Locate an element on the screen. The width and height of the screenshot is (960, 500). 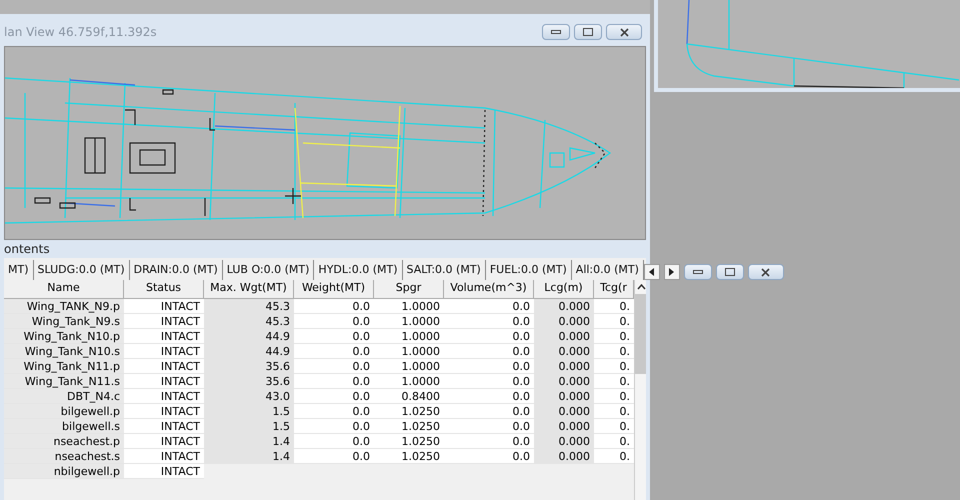
column-header: Weight(MT) is located at coordinates (334, 289).